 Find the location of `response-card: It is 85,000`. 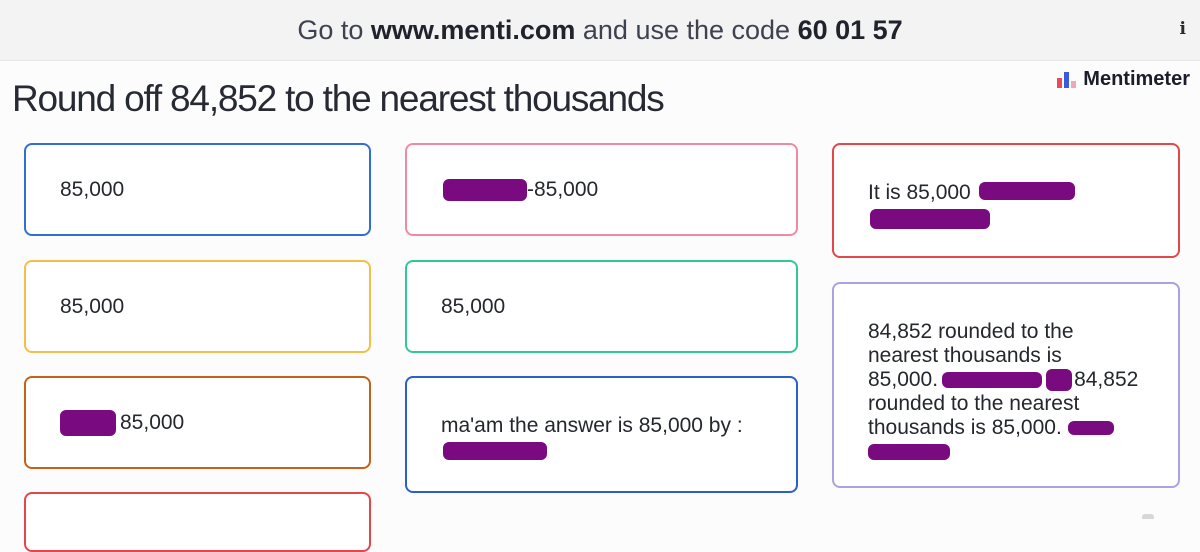

response-card: It is 85,000 is located at coordinates (1006, 200).